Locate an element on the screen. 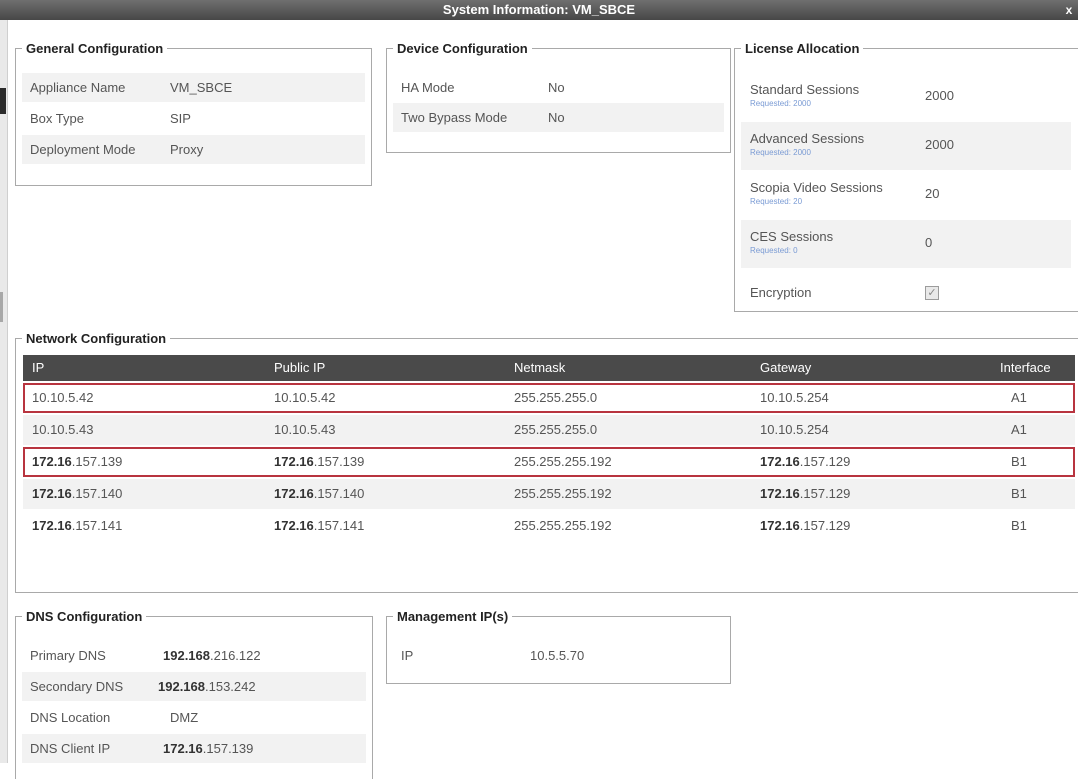  license-value: 0 is located at coordinates (929, 242).